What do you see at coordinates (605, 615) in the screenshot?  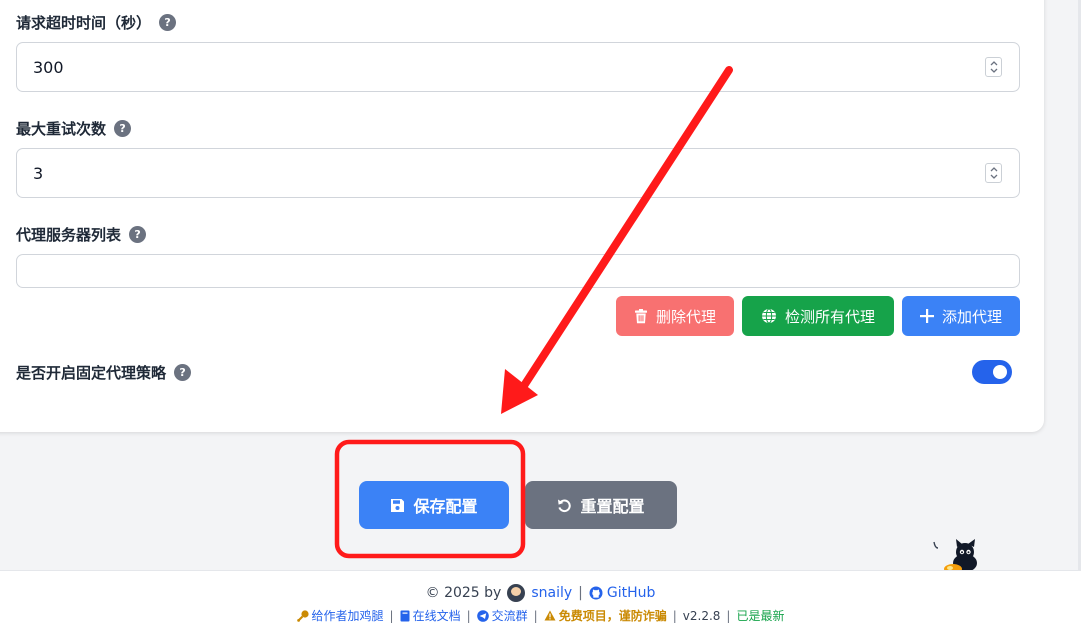 I see `scam-warning: 免费项目，谨防诈骗` at bounding box center [605, 615].